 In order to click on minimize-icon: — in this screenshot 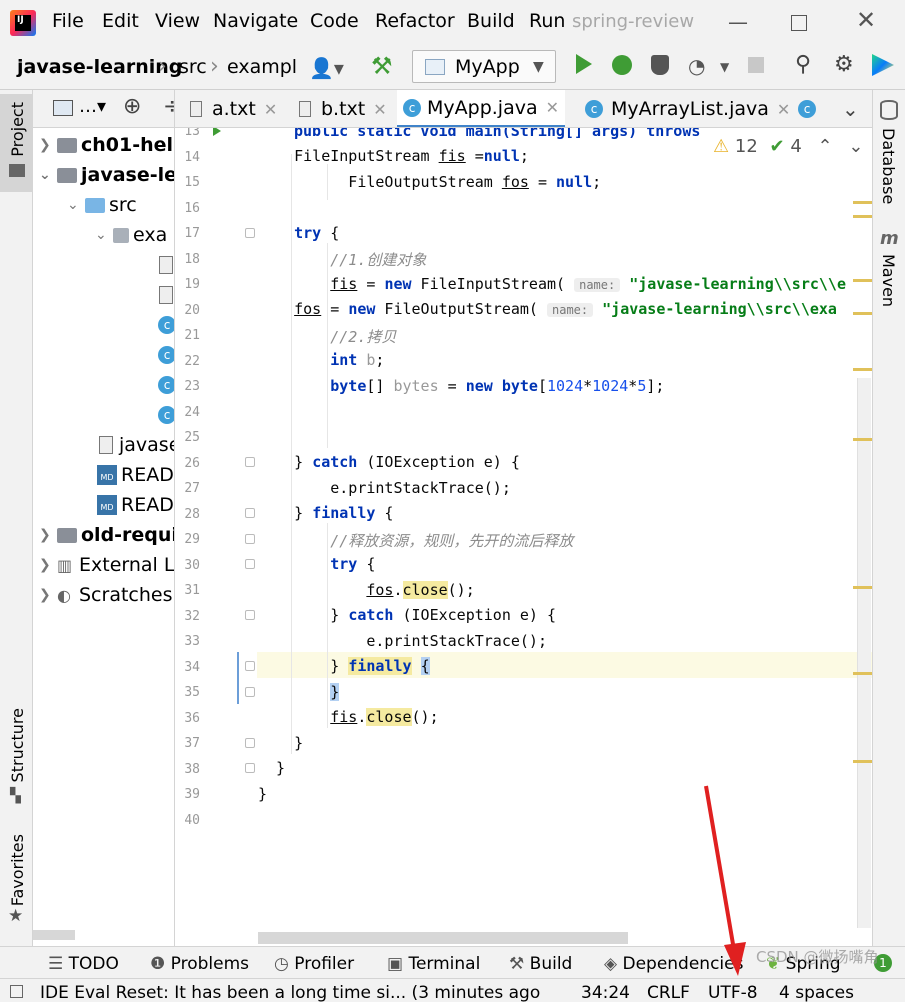, I will do `click(738, 22)`.